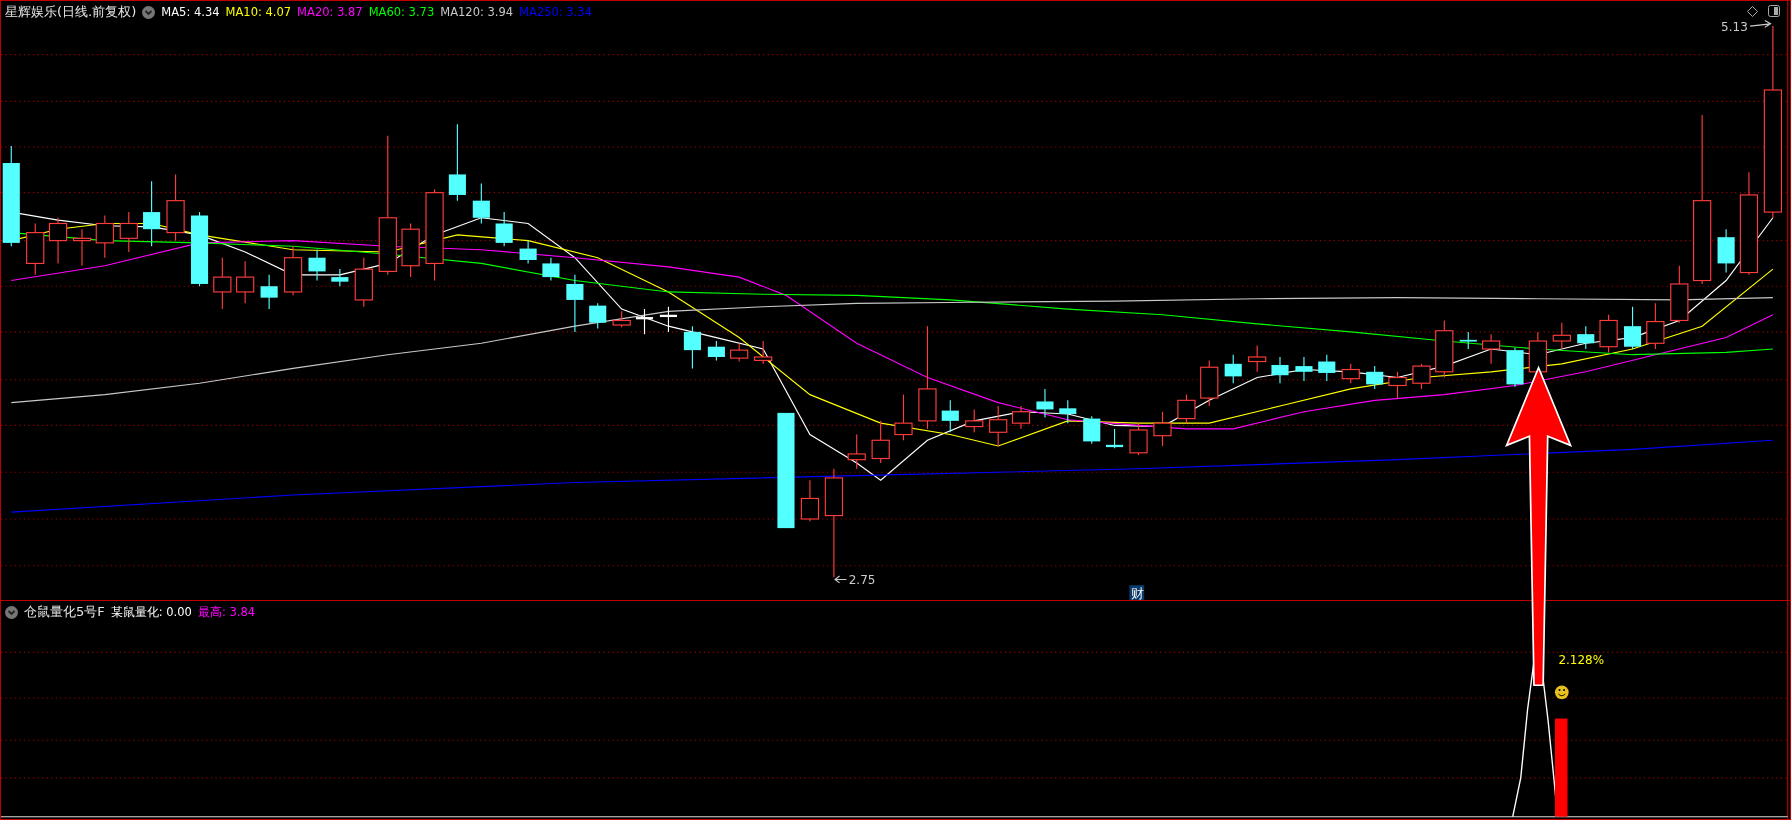  I want to click on indicator-value: 最高: 3.84, so click(226, 612).